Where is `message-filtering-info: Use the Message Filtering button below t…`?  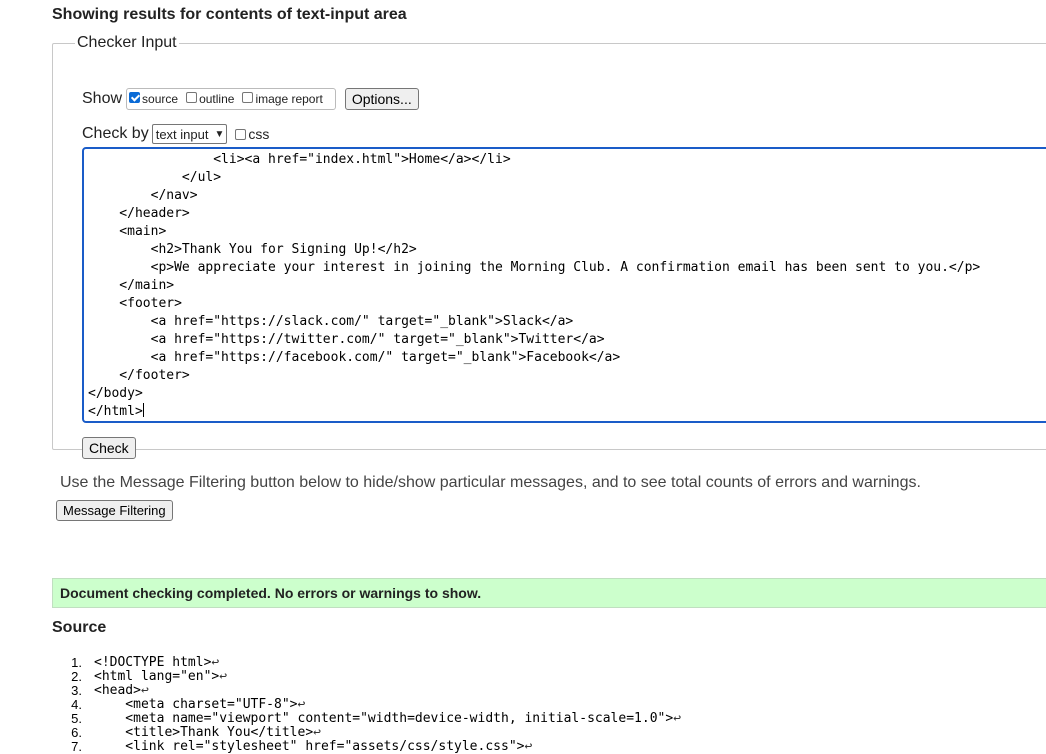 message-filtering-info: Use the Message Filtering button below t… is located at coordinates (490, 482).